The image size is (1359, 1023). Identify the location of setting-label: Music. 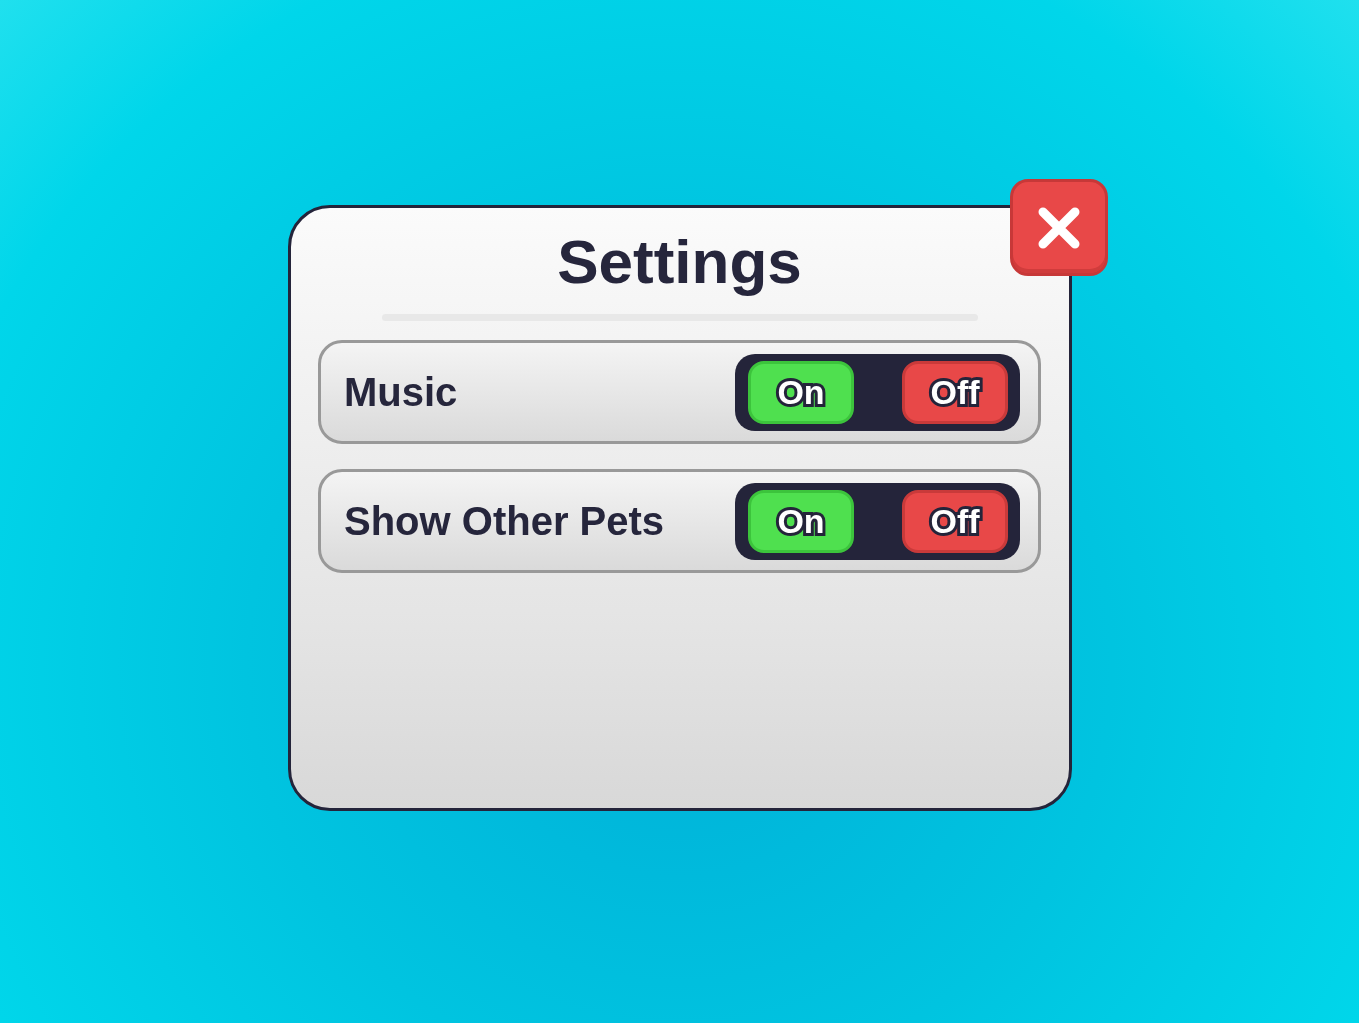
(401, 392).